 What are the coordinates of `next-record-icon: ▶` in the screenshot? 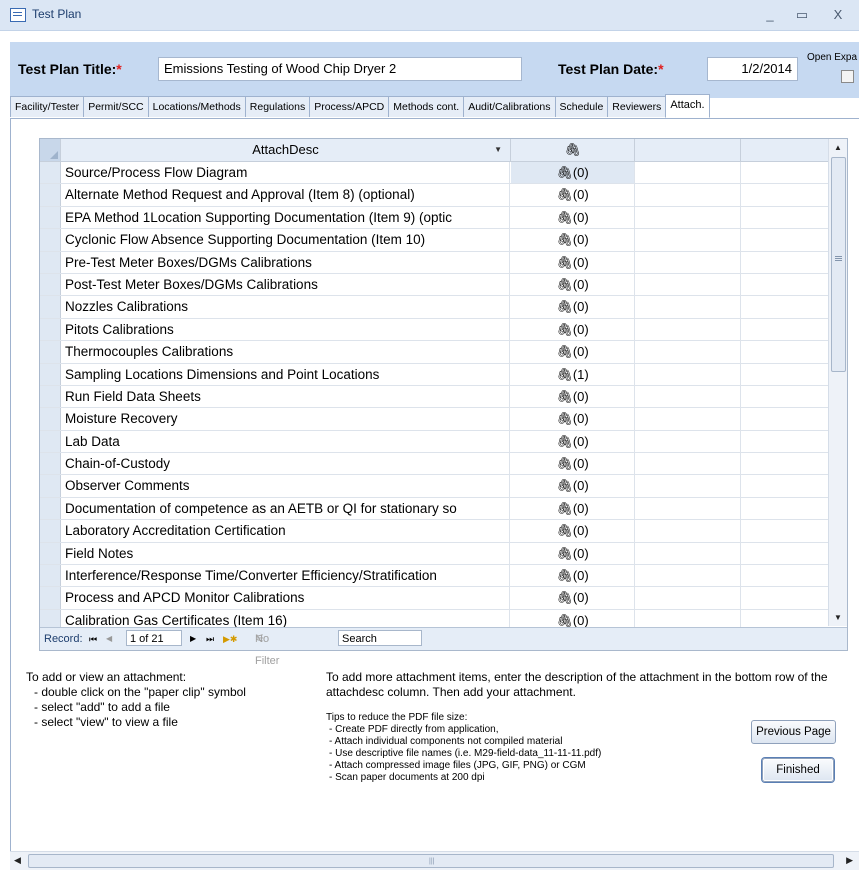 It's located at (193, 639).